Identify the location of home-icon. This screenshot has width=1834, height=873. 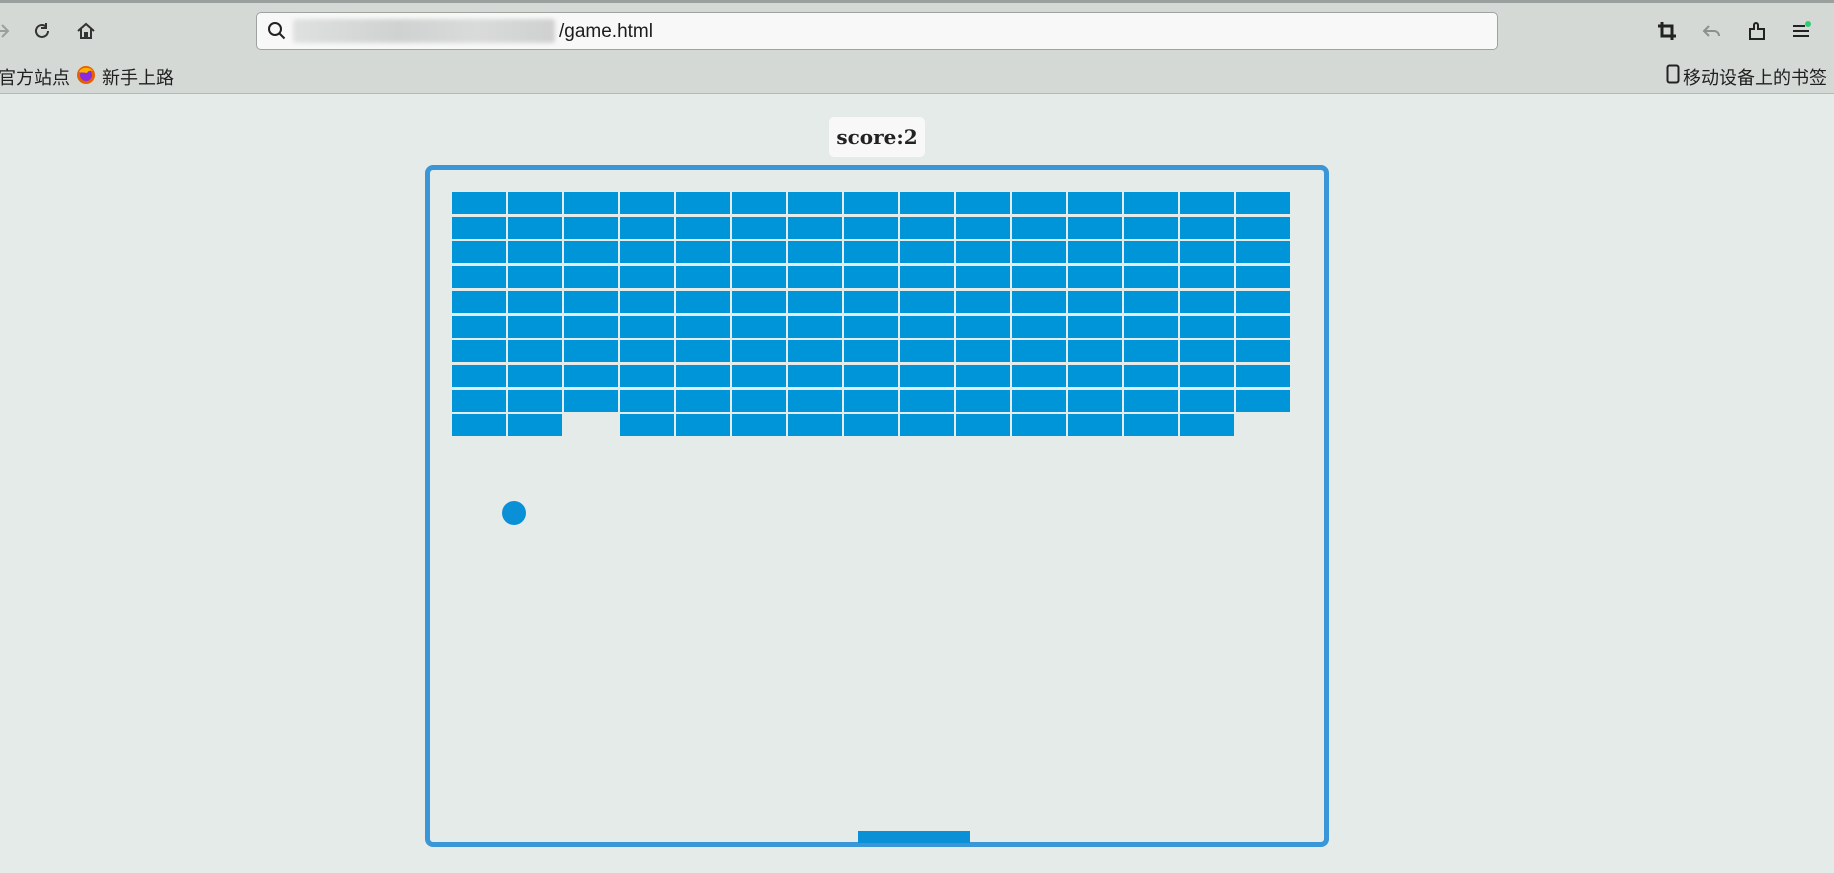
(86, 31).